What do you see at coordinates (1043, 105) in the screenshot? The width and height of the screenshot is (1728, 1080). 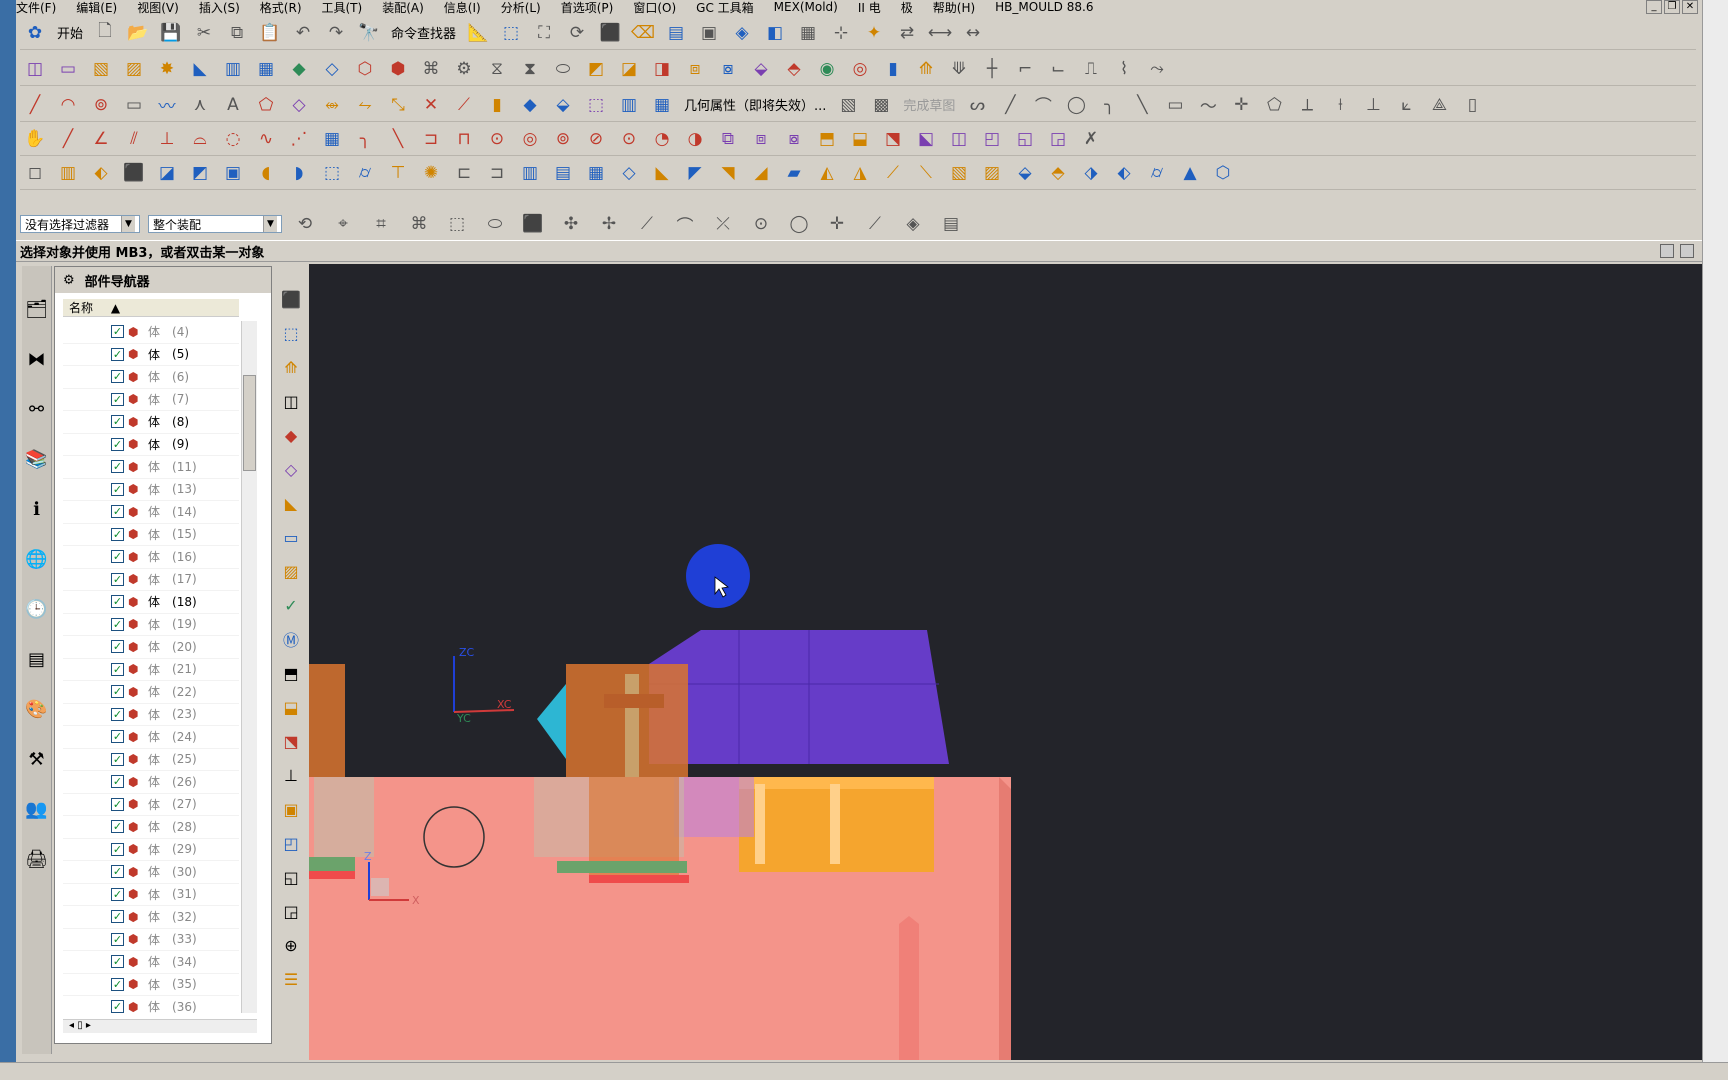 I see `sketch-arc-icon: ⌒` at bounding box center [1043, 105].